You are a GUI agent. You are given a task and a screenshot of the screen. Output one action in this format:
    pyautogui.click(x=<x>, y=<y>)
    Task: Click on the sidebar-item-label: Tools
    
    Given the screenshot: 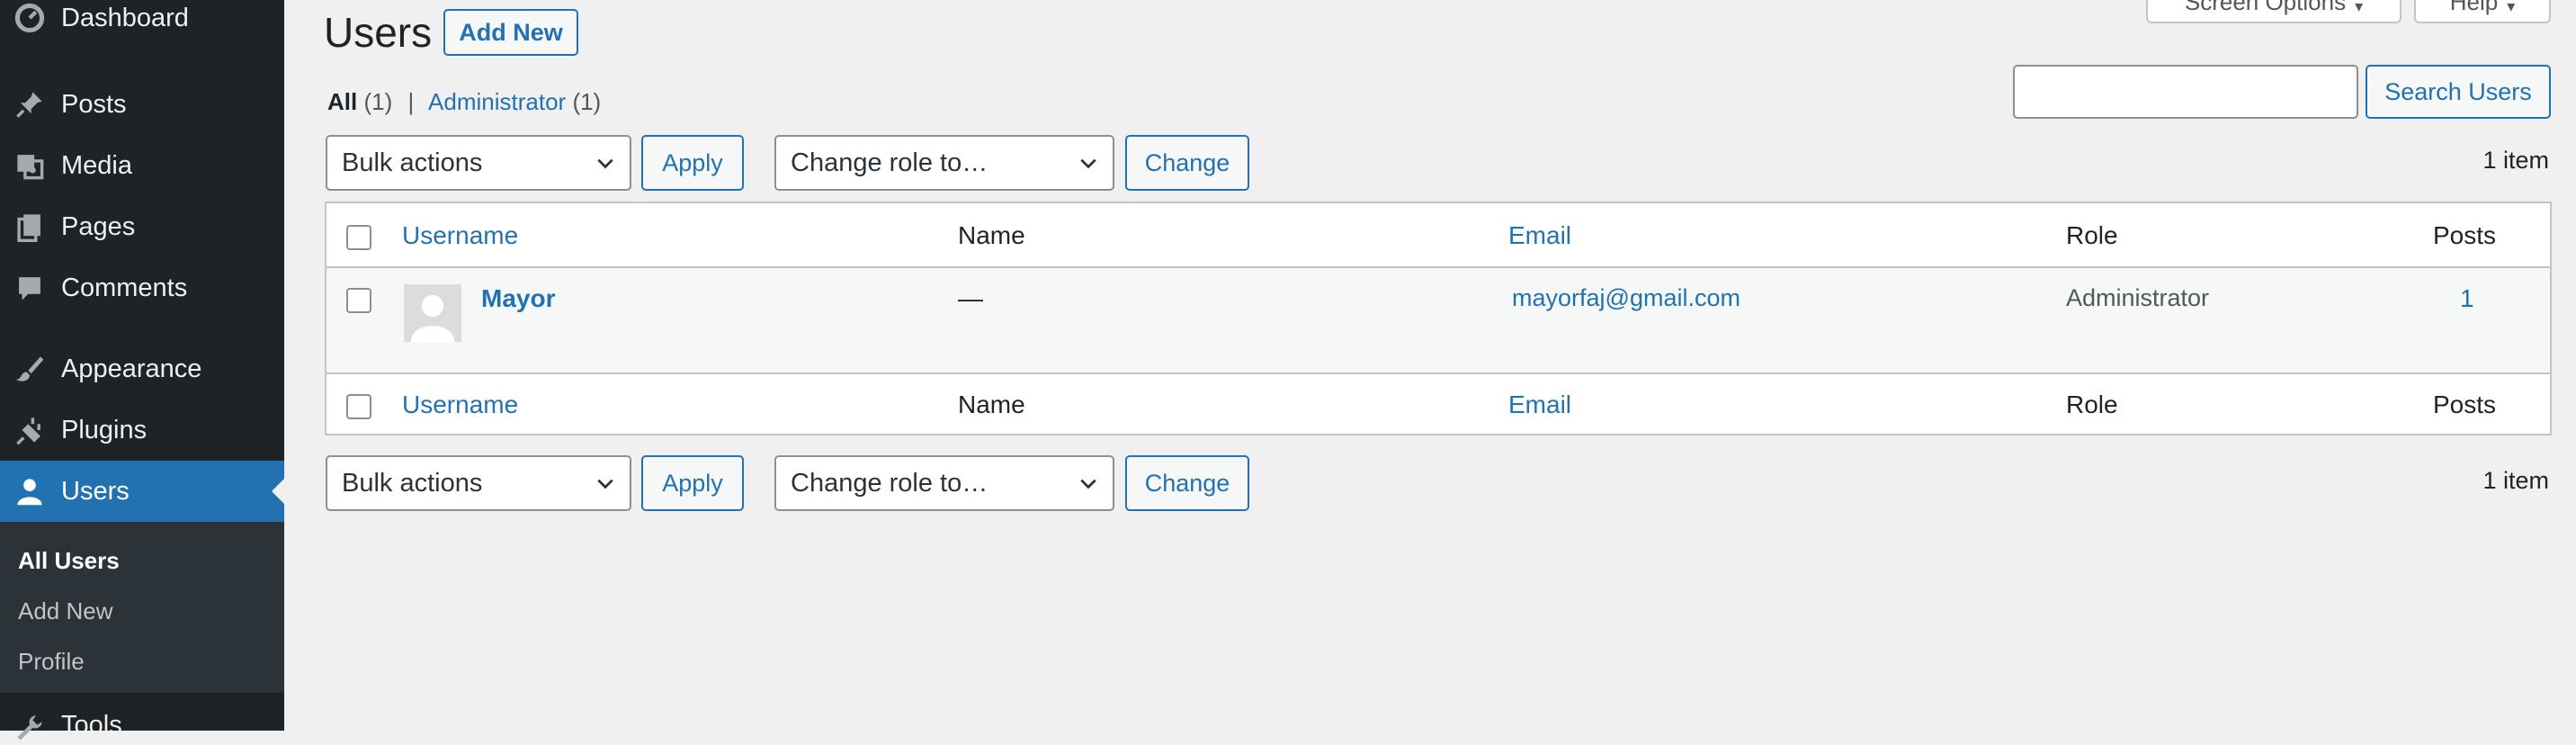 What is the action you would take?
    pyautogui.click(x=91, y=725)
    